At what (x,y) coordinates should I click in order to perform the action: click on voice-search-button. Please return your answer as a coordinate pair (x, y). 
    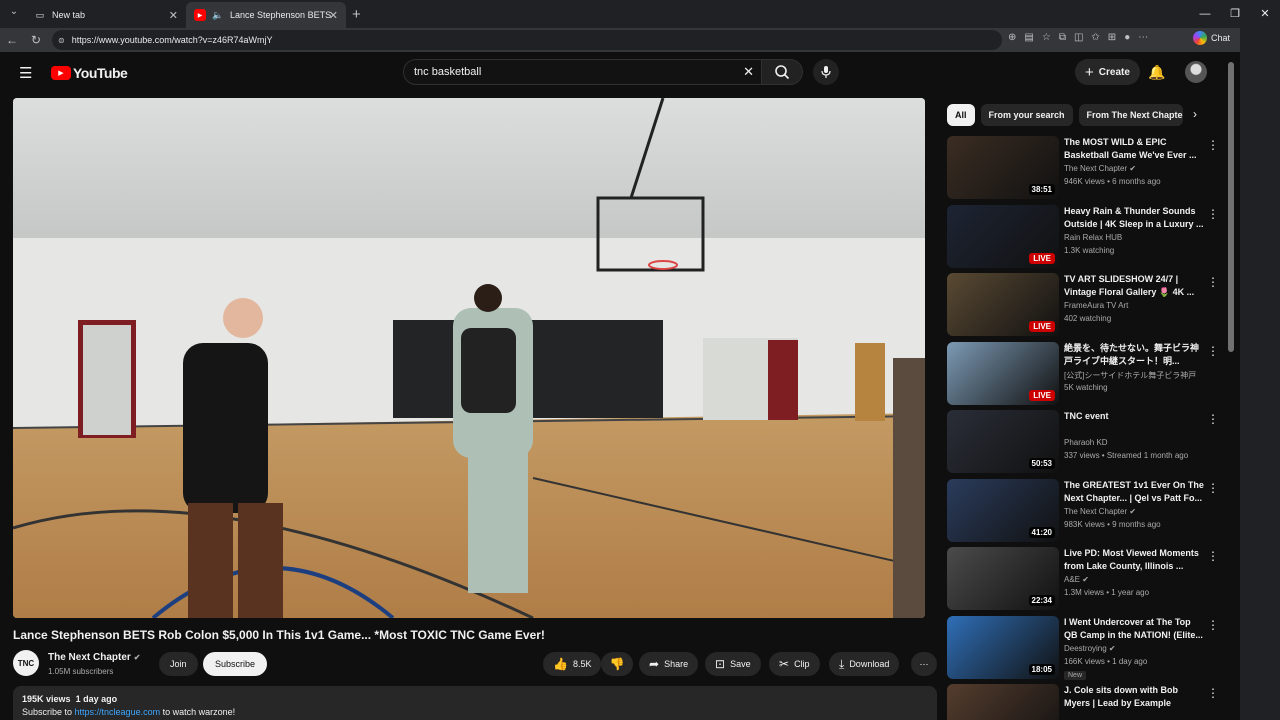
    Looking at the image, I should click on (826, 72).